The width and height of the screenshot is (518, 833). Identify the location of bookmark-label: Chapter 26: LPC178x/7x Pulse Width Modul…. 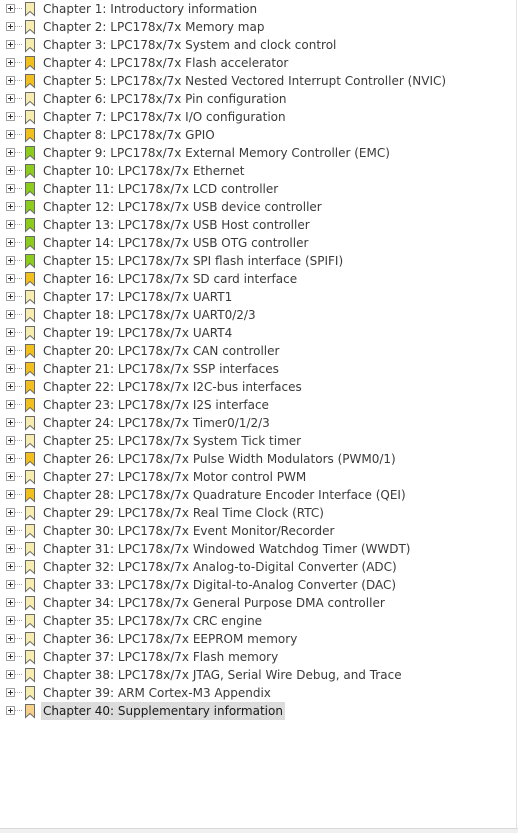
(219, 459).